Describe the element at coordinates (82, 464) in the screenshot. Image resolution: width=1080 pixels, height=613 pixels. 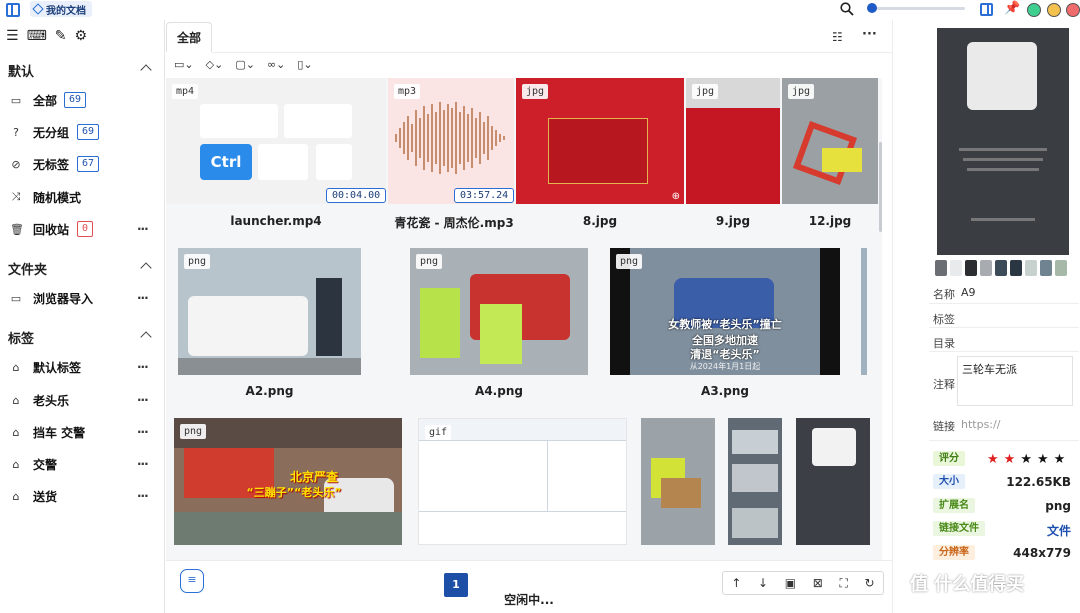
I see `sidebar-item-tag: ⌂ 交警 ···` at that location.